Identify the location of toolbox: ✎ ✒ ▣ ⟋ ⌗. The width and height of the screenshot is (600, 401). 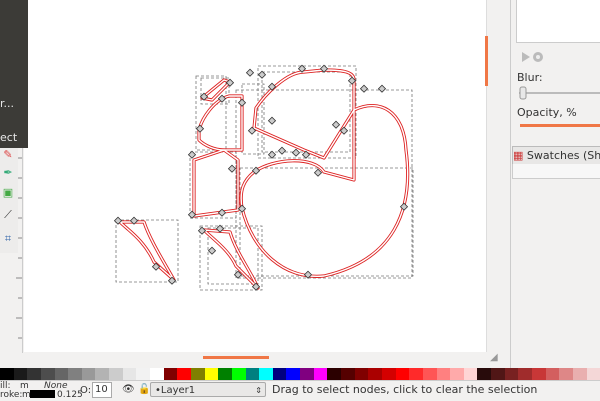
(9, 200).